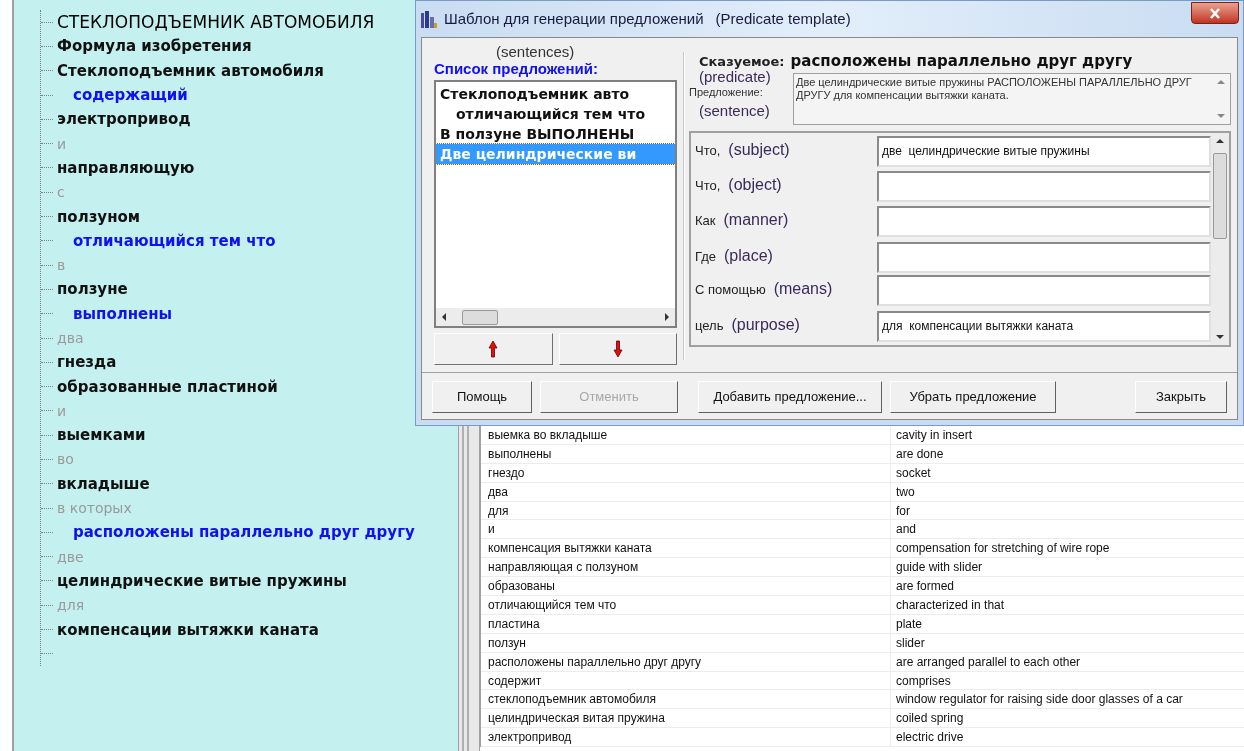 The height and width of the screenshot is (751, 1244). Describe the element at coordinates (709, 325) in the screenshot. I see `field-label: цель` at that location.